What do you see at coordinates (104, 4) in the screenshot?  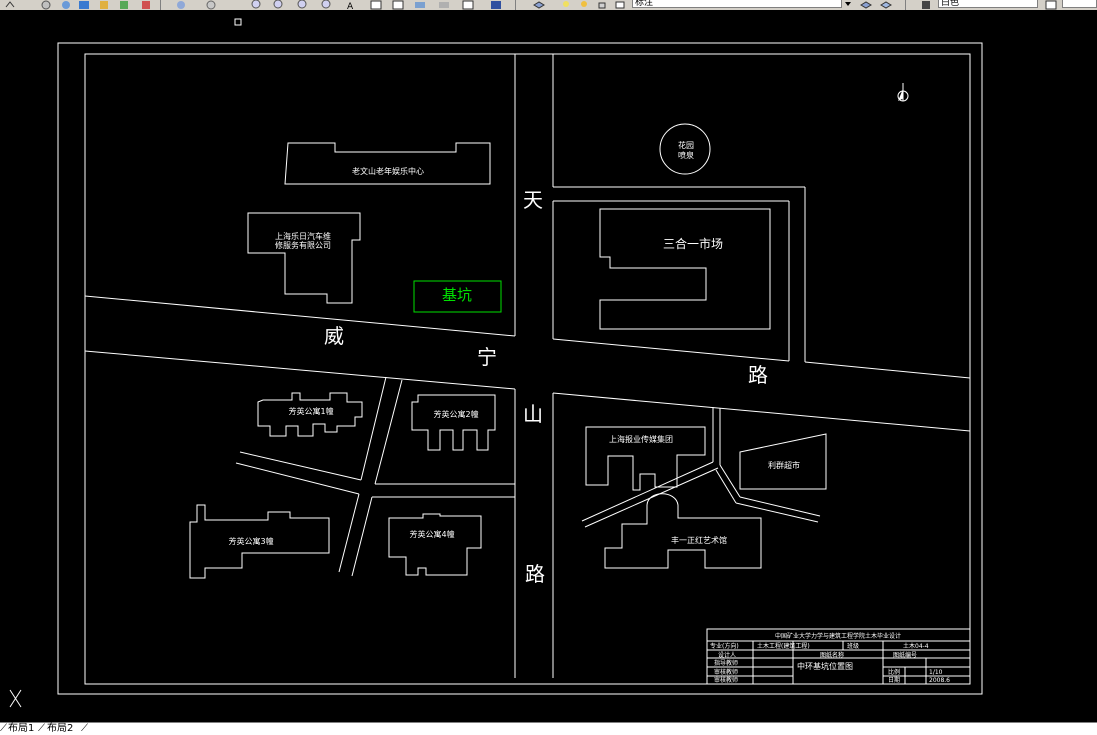 I see `design-center-icon` at bounding box center [104, 4].